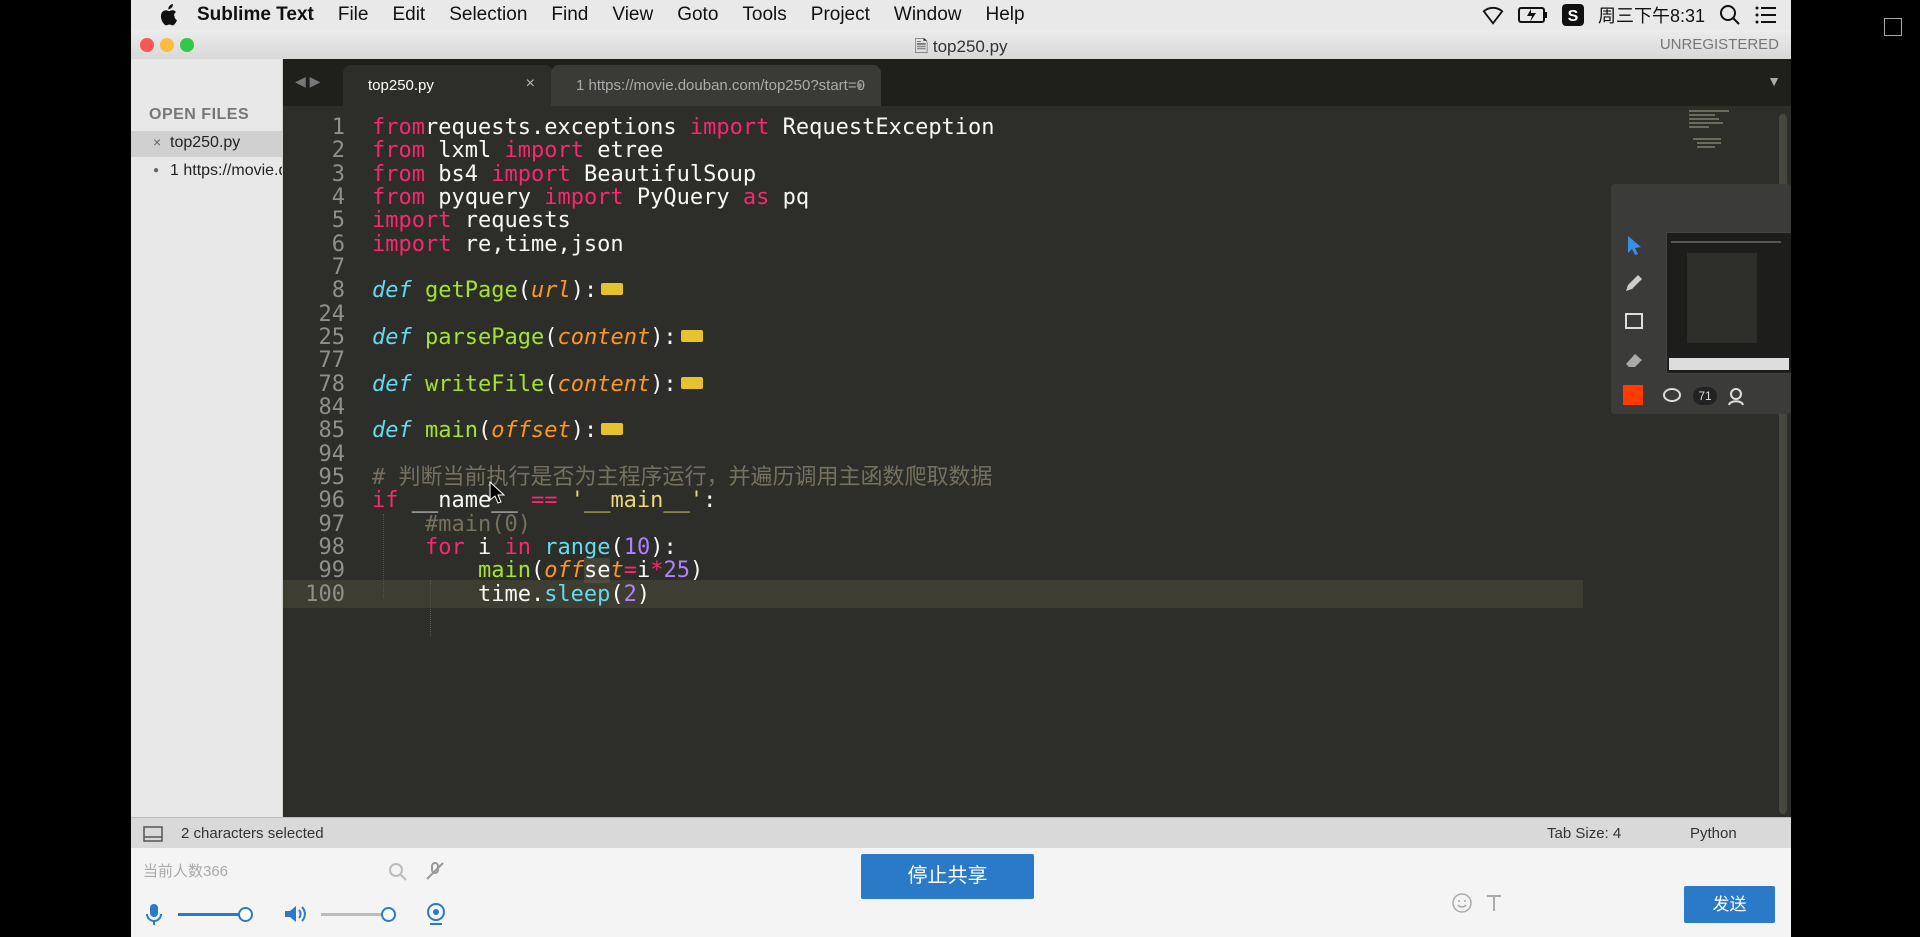 The image size is (1920, 937). Describe the element at coordinates (157, 142) in the screenshot. I see `close-file-icon: ×` at that location.